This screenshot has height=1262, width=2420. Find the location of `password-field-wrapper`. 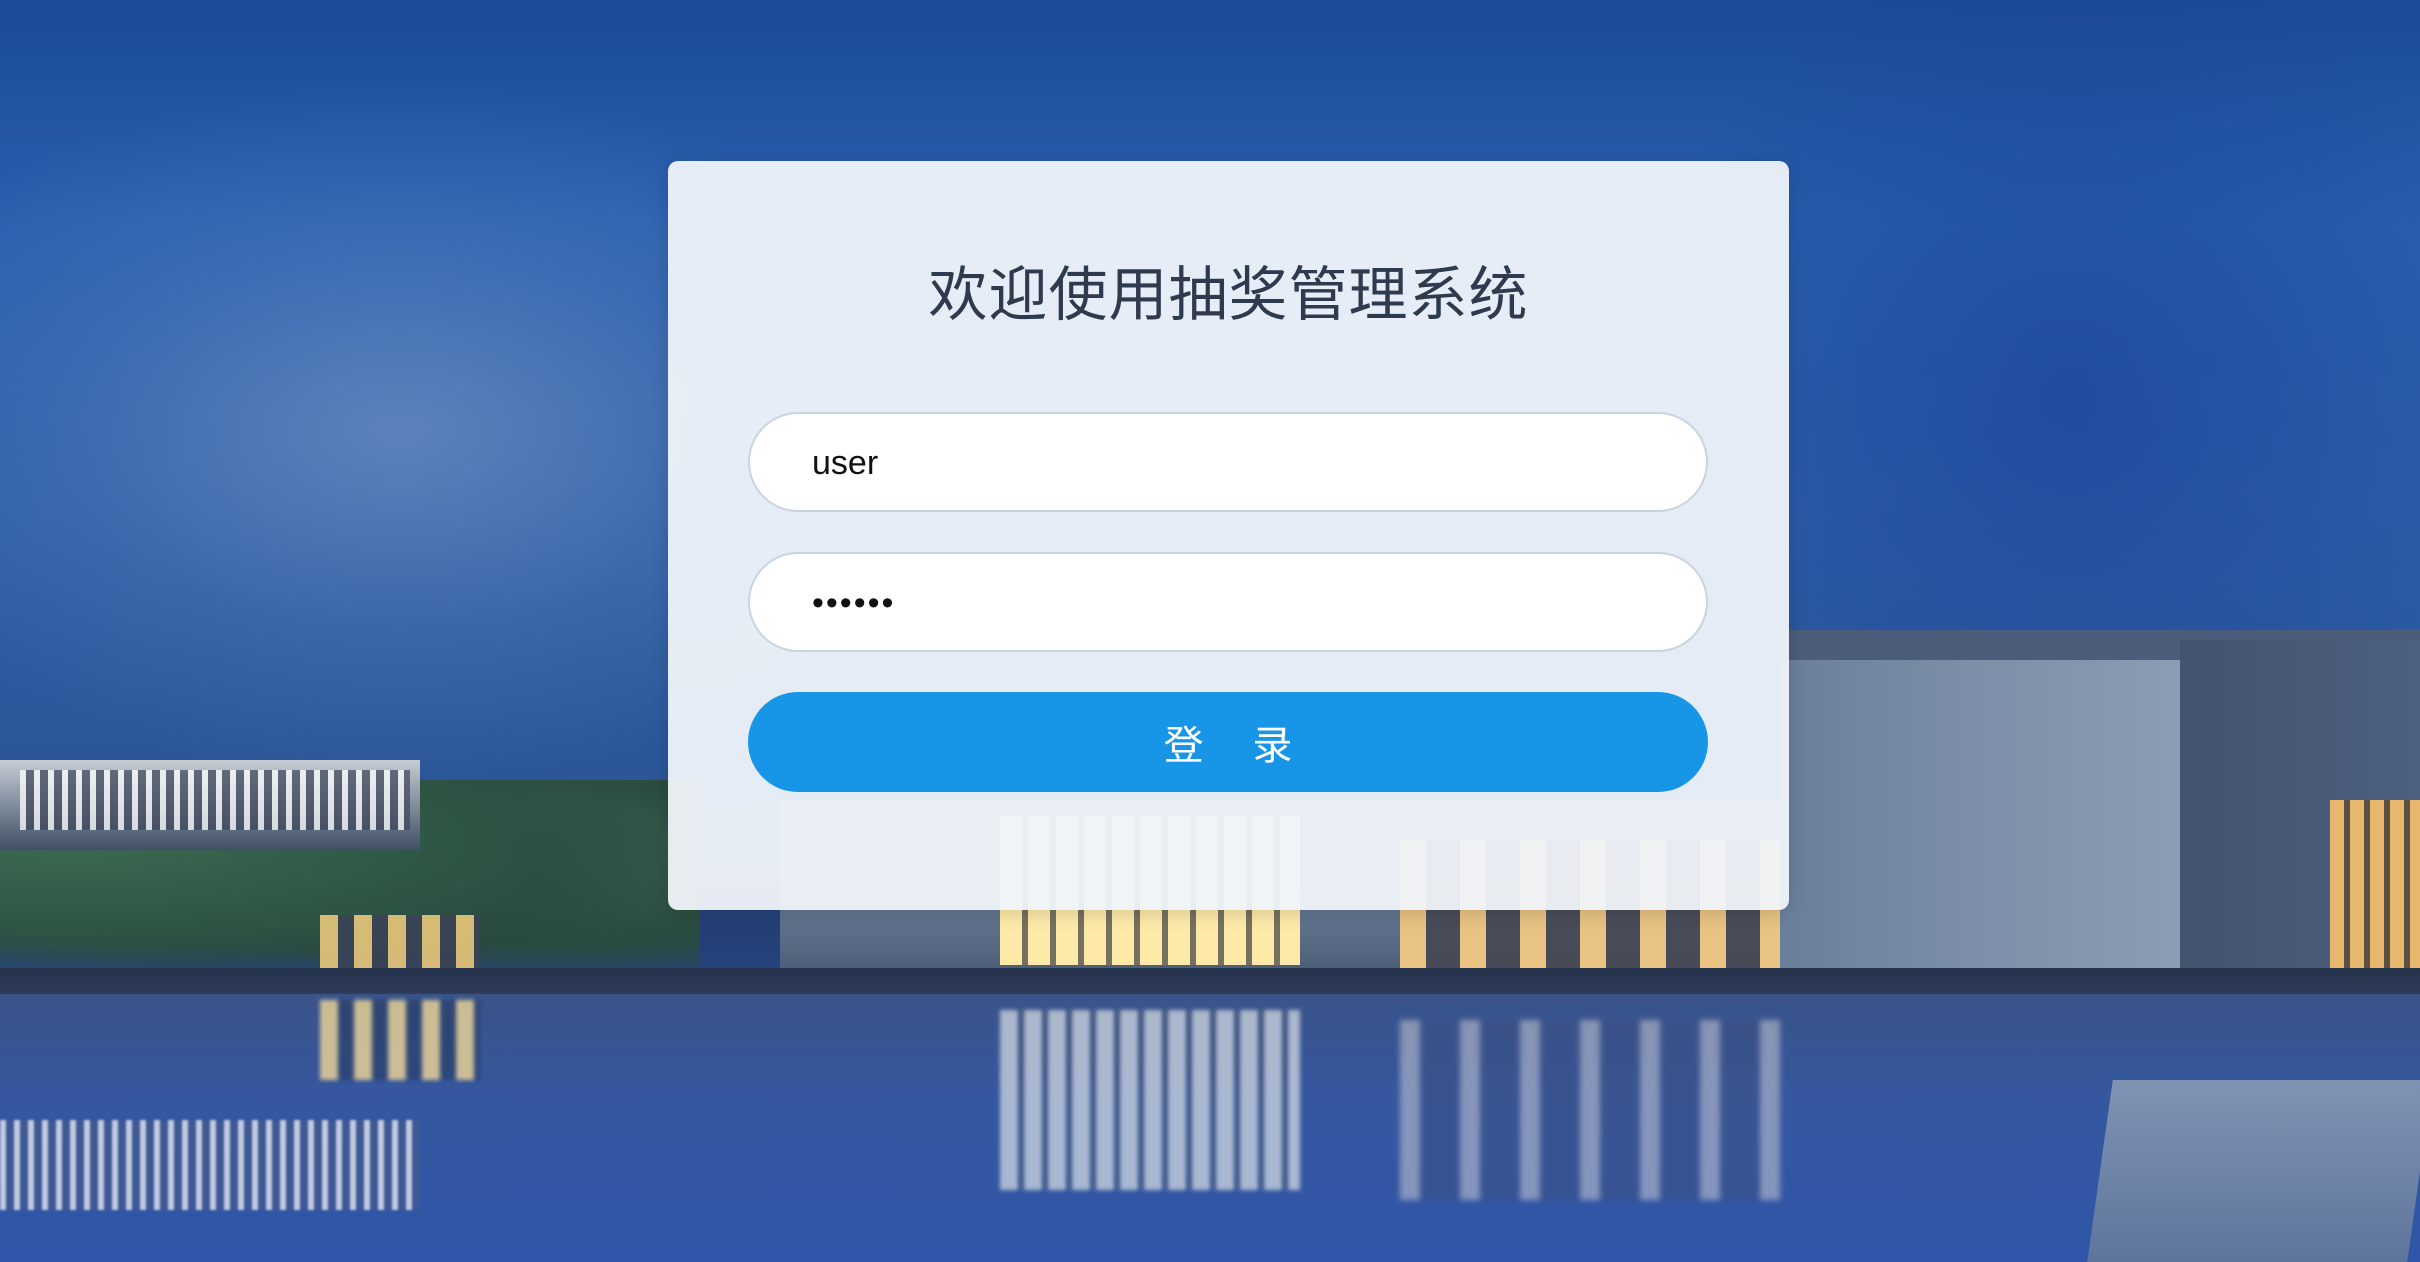

password-field-wrapper is located at coordinates (1228, 602).